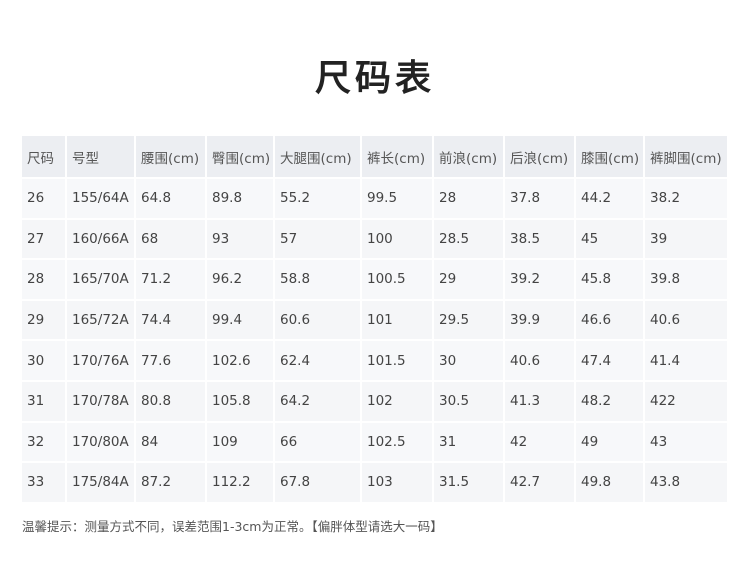 This screenshot has width=750, height=581. Describe the element at coordinates (469, 320) in the screenshot. I see `cell-front-rise: 29.5` at that location.